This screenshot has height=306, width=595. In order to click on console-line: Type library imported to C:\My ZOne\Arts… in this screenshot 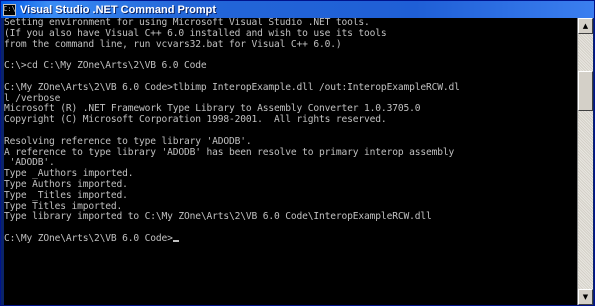, I will do `click(218, 217)`.